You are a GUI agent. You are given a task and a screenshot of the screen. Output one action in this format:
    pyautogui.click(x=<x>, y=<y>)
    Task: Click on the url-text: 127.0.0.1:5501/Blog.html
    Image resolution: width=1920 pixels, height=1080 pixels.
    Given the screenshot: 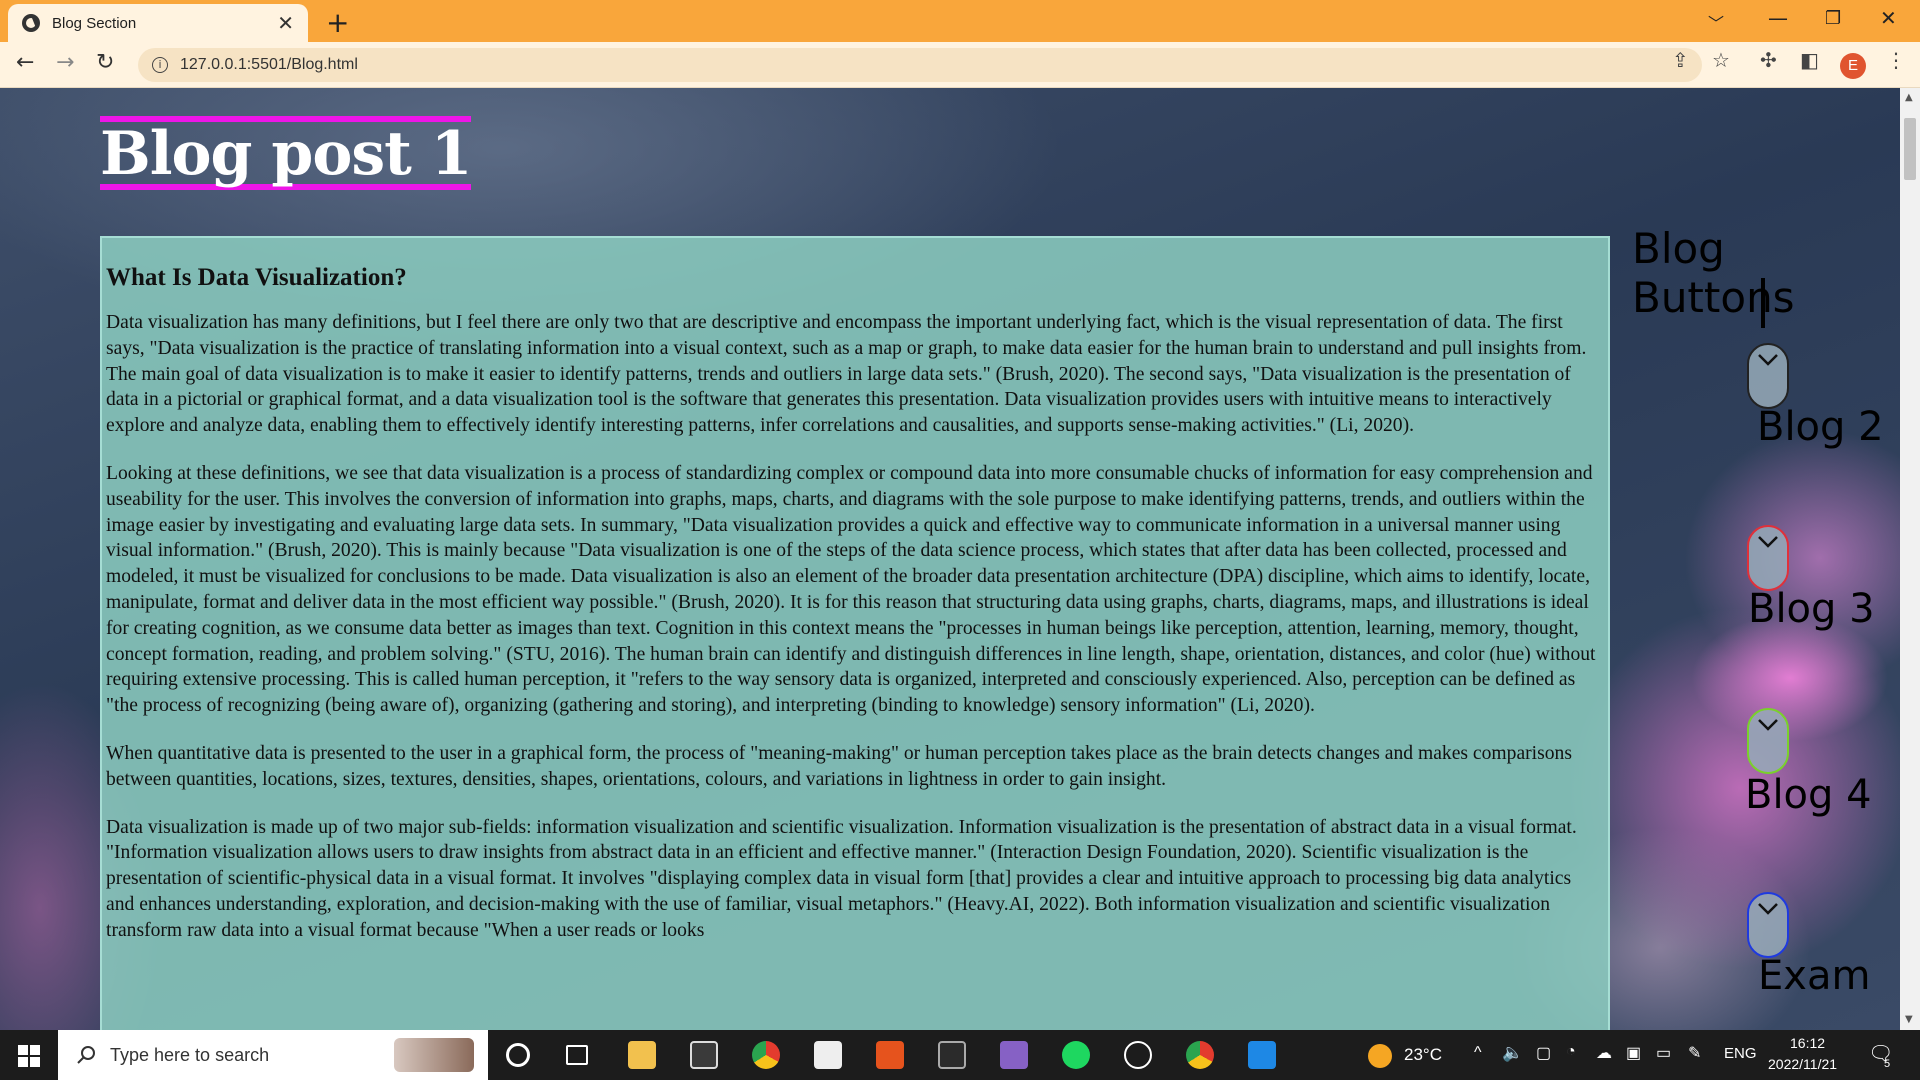 What is the action you would take?
    pyautogui.click(x=269, y=65)
    